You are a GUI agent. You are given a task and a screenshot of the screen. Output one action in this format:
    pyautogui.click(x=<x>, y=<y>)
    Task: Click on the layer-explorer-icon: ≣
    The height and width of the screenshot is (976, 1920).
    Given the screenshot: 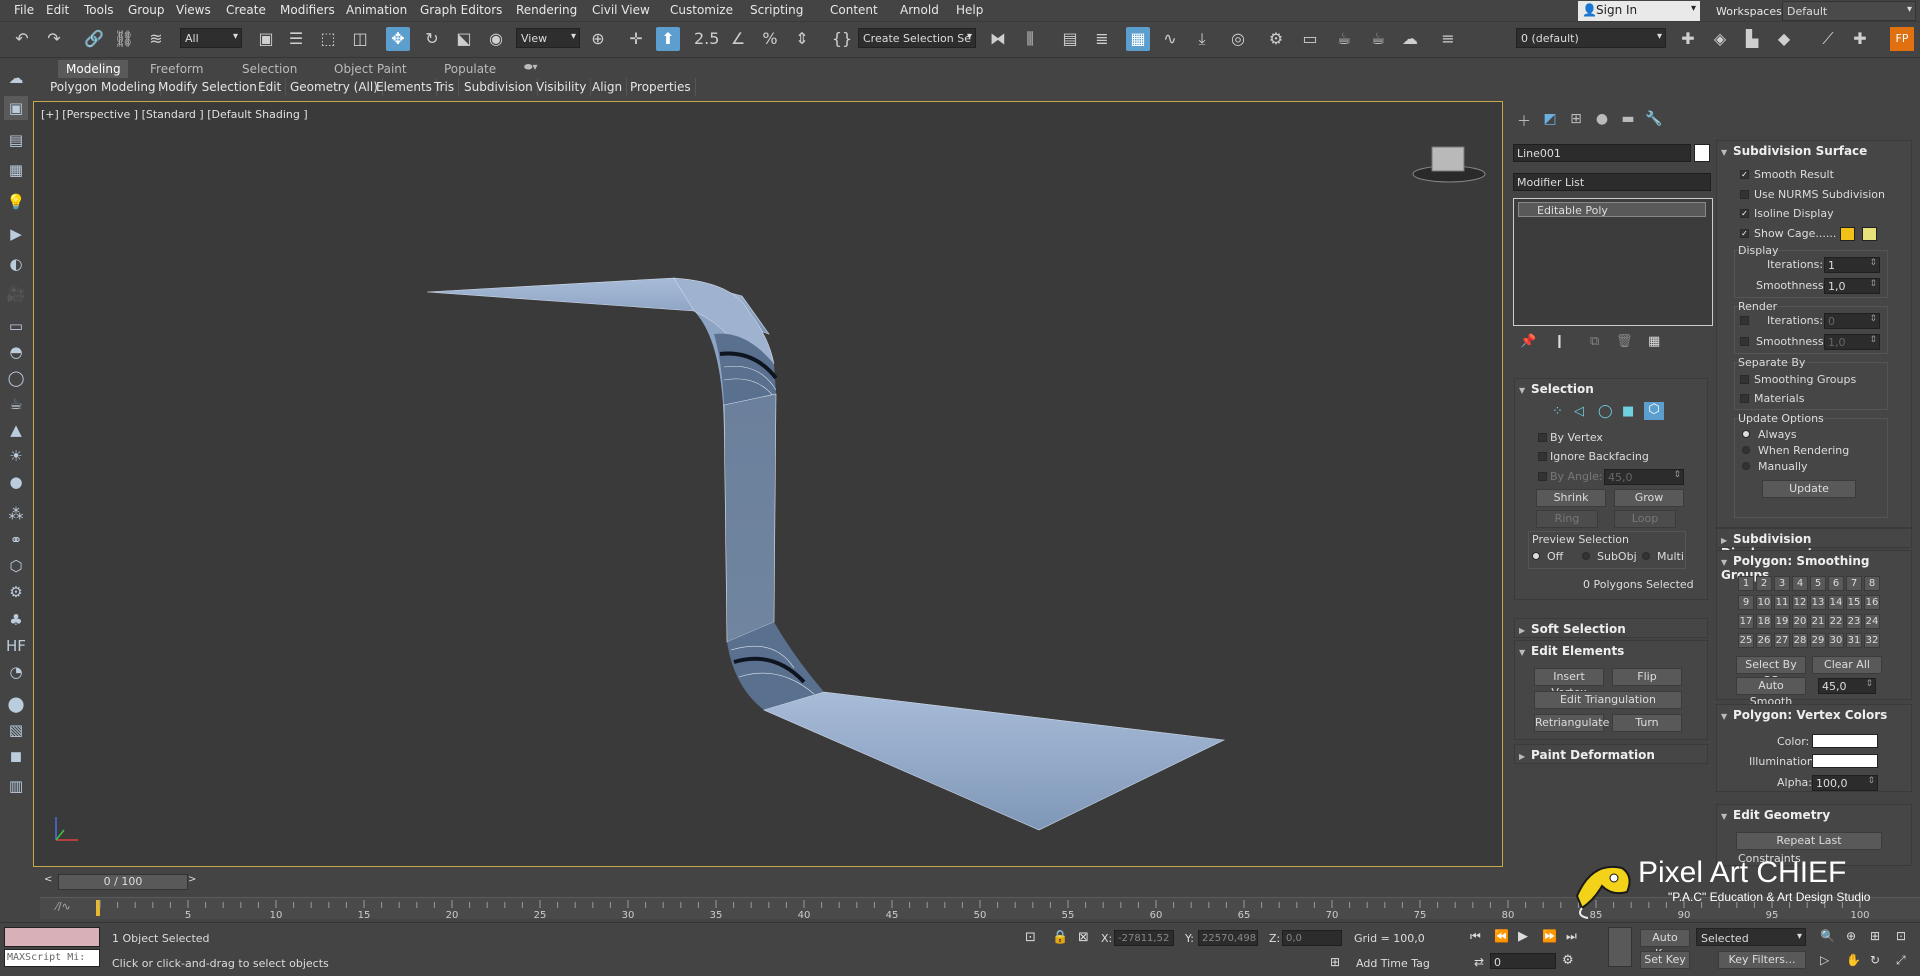 What is the action you would take?
    pyautogui.click(x=1102, y=39)
    